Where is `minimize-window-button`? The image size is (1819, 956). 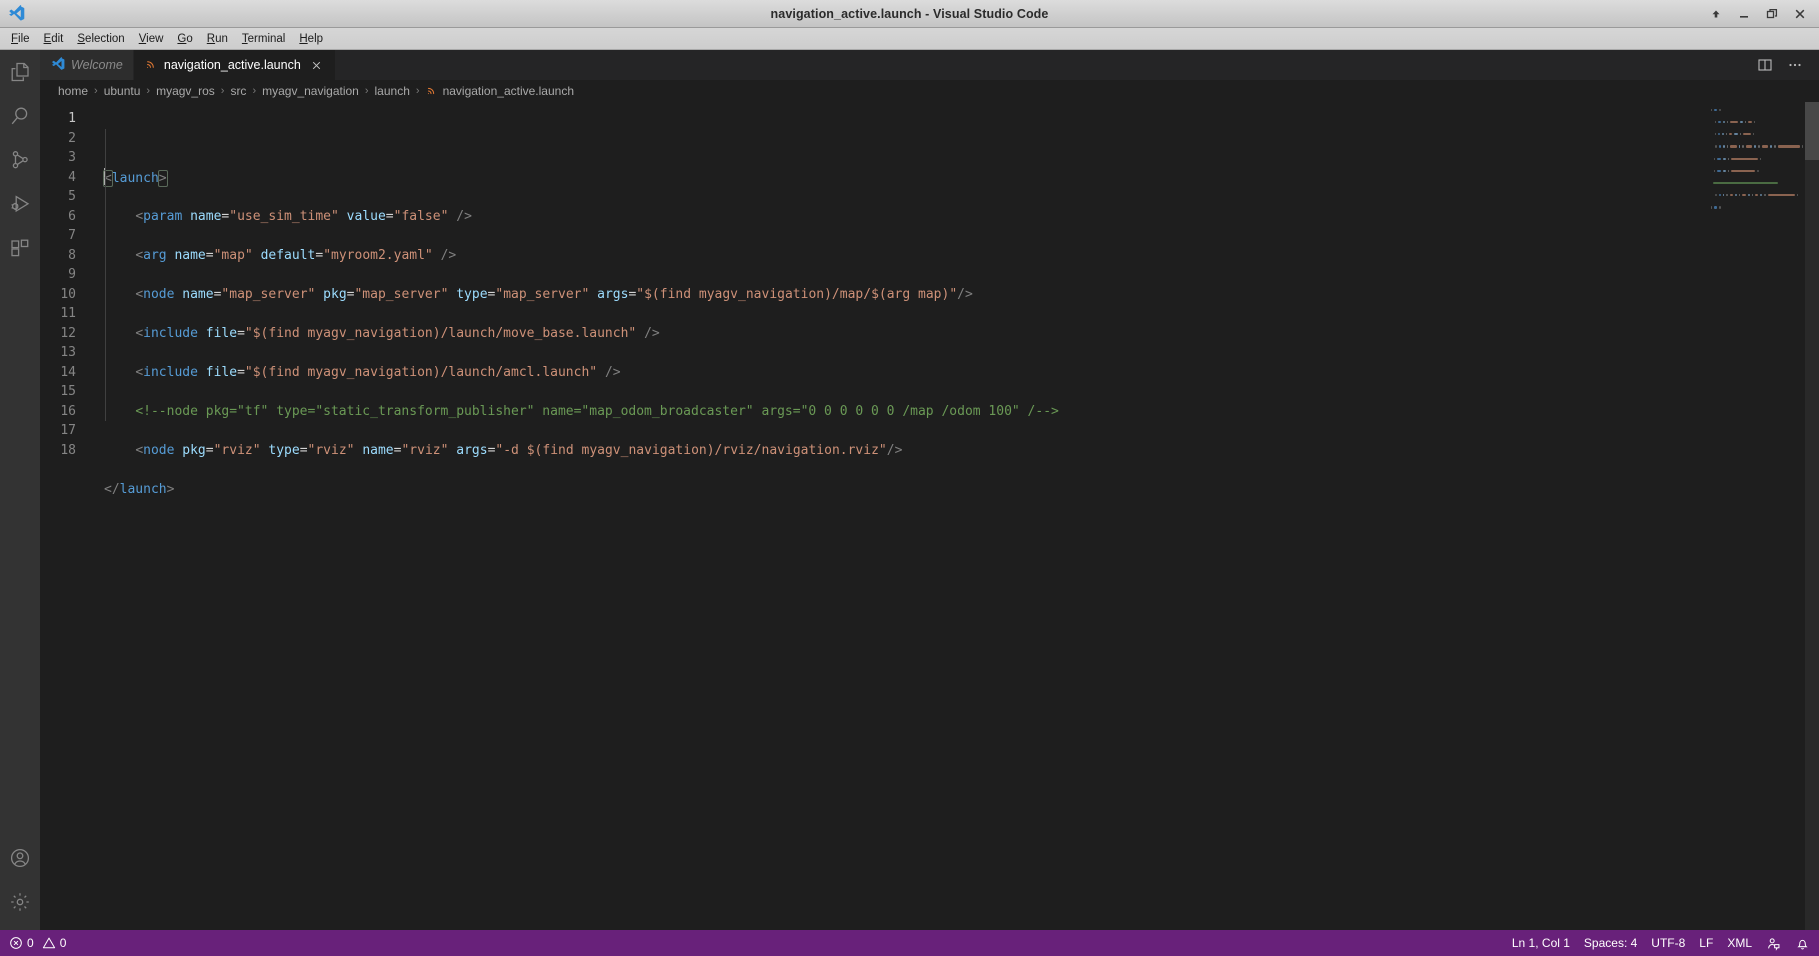 minimize-window-button is located at coordinates (1744, 14).